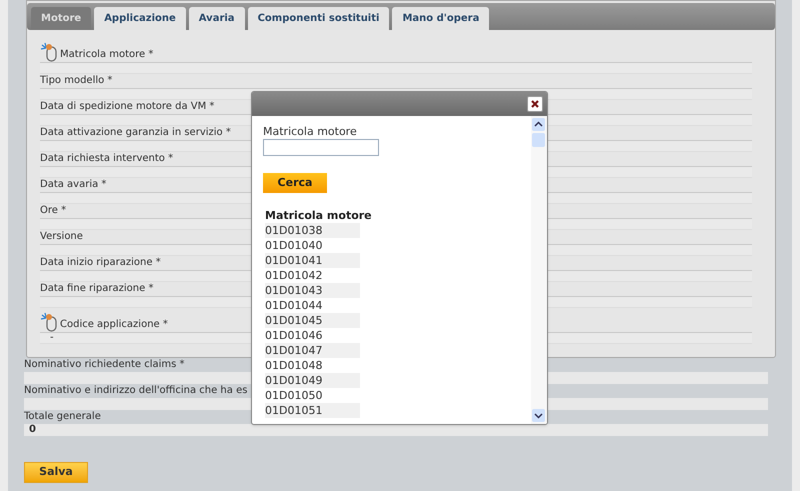  What do you see at coordinates (76, 81) in the screenshot?
I see `field-label: Tipo modello *` at bounding box center [76, 81].